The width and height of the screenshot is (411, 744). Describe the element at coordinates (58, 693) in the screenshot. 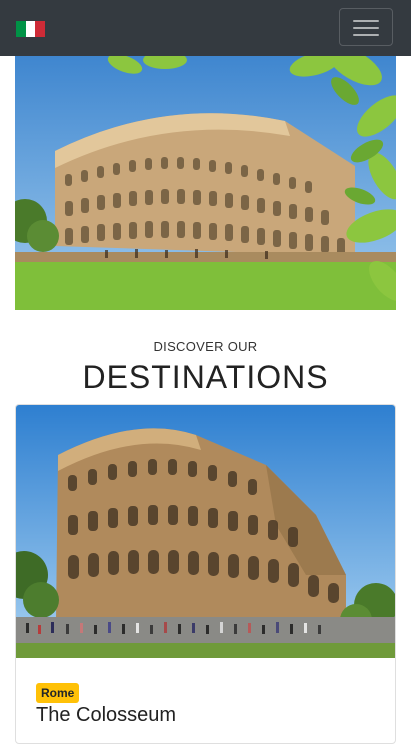

I see `destination-city-badge: Rome` at that location.